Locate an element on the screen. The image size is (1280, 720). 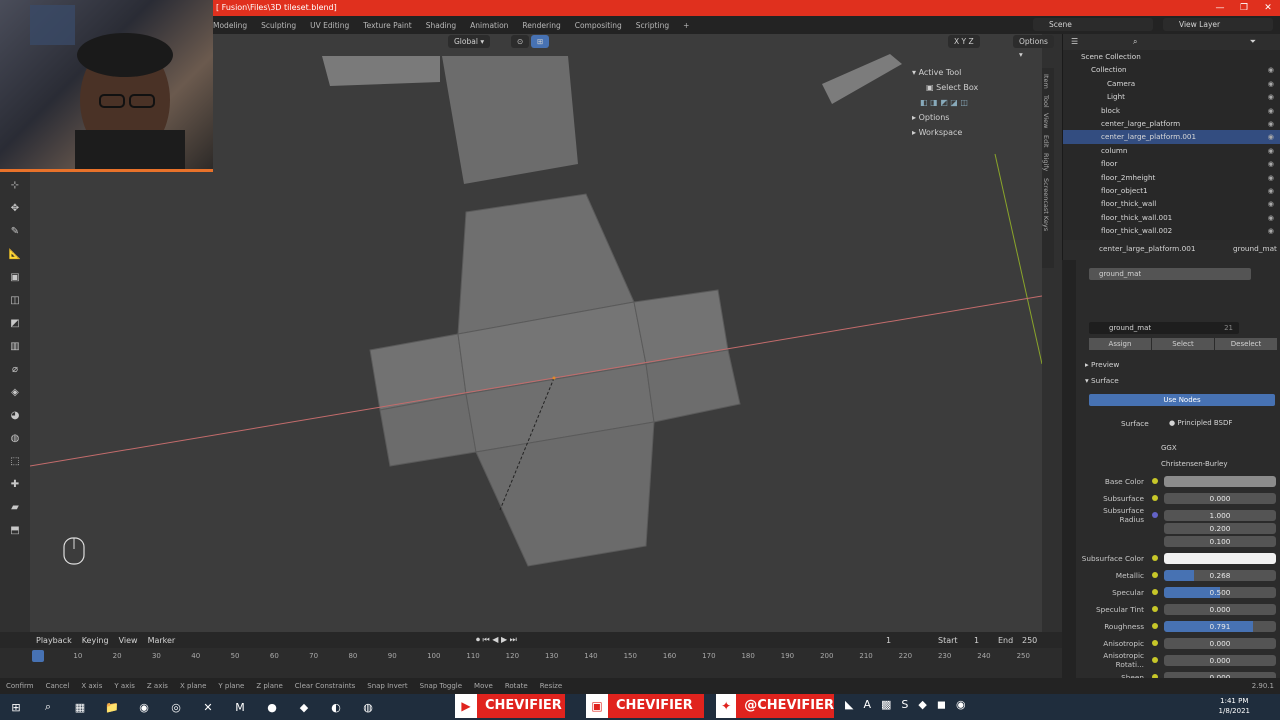
outliner-item: Light ◉ is located at coordinates (1171, 96).